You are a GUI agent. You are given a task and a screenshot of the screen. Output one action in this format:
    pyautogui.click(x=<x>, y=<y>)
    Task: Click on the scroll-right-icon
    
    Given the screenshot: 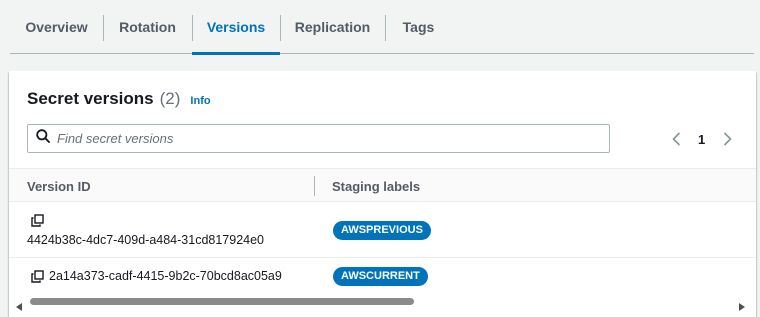 What is the action you would take?
    pyautogui.click(x=741, y=307)
    